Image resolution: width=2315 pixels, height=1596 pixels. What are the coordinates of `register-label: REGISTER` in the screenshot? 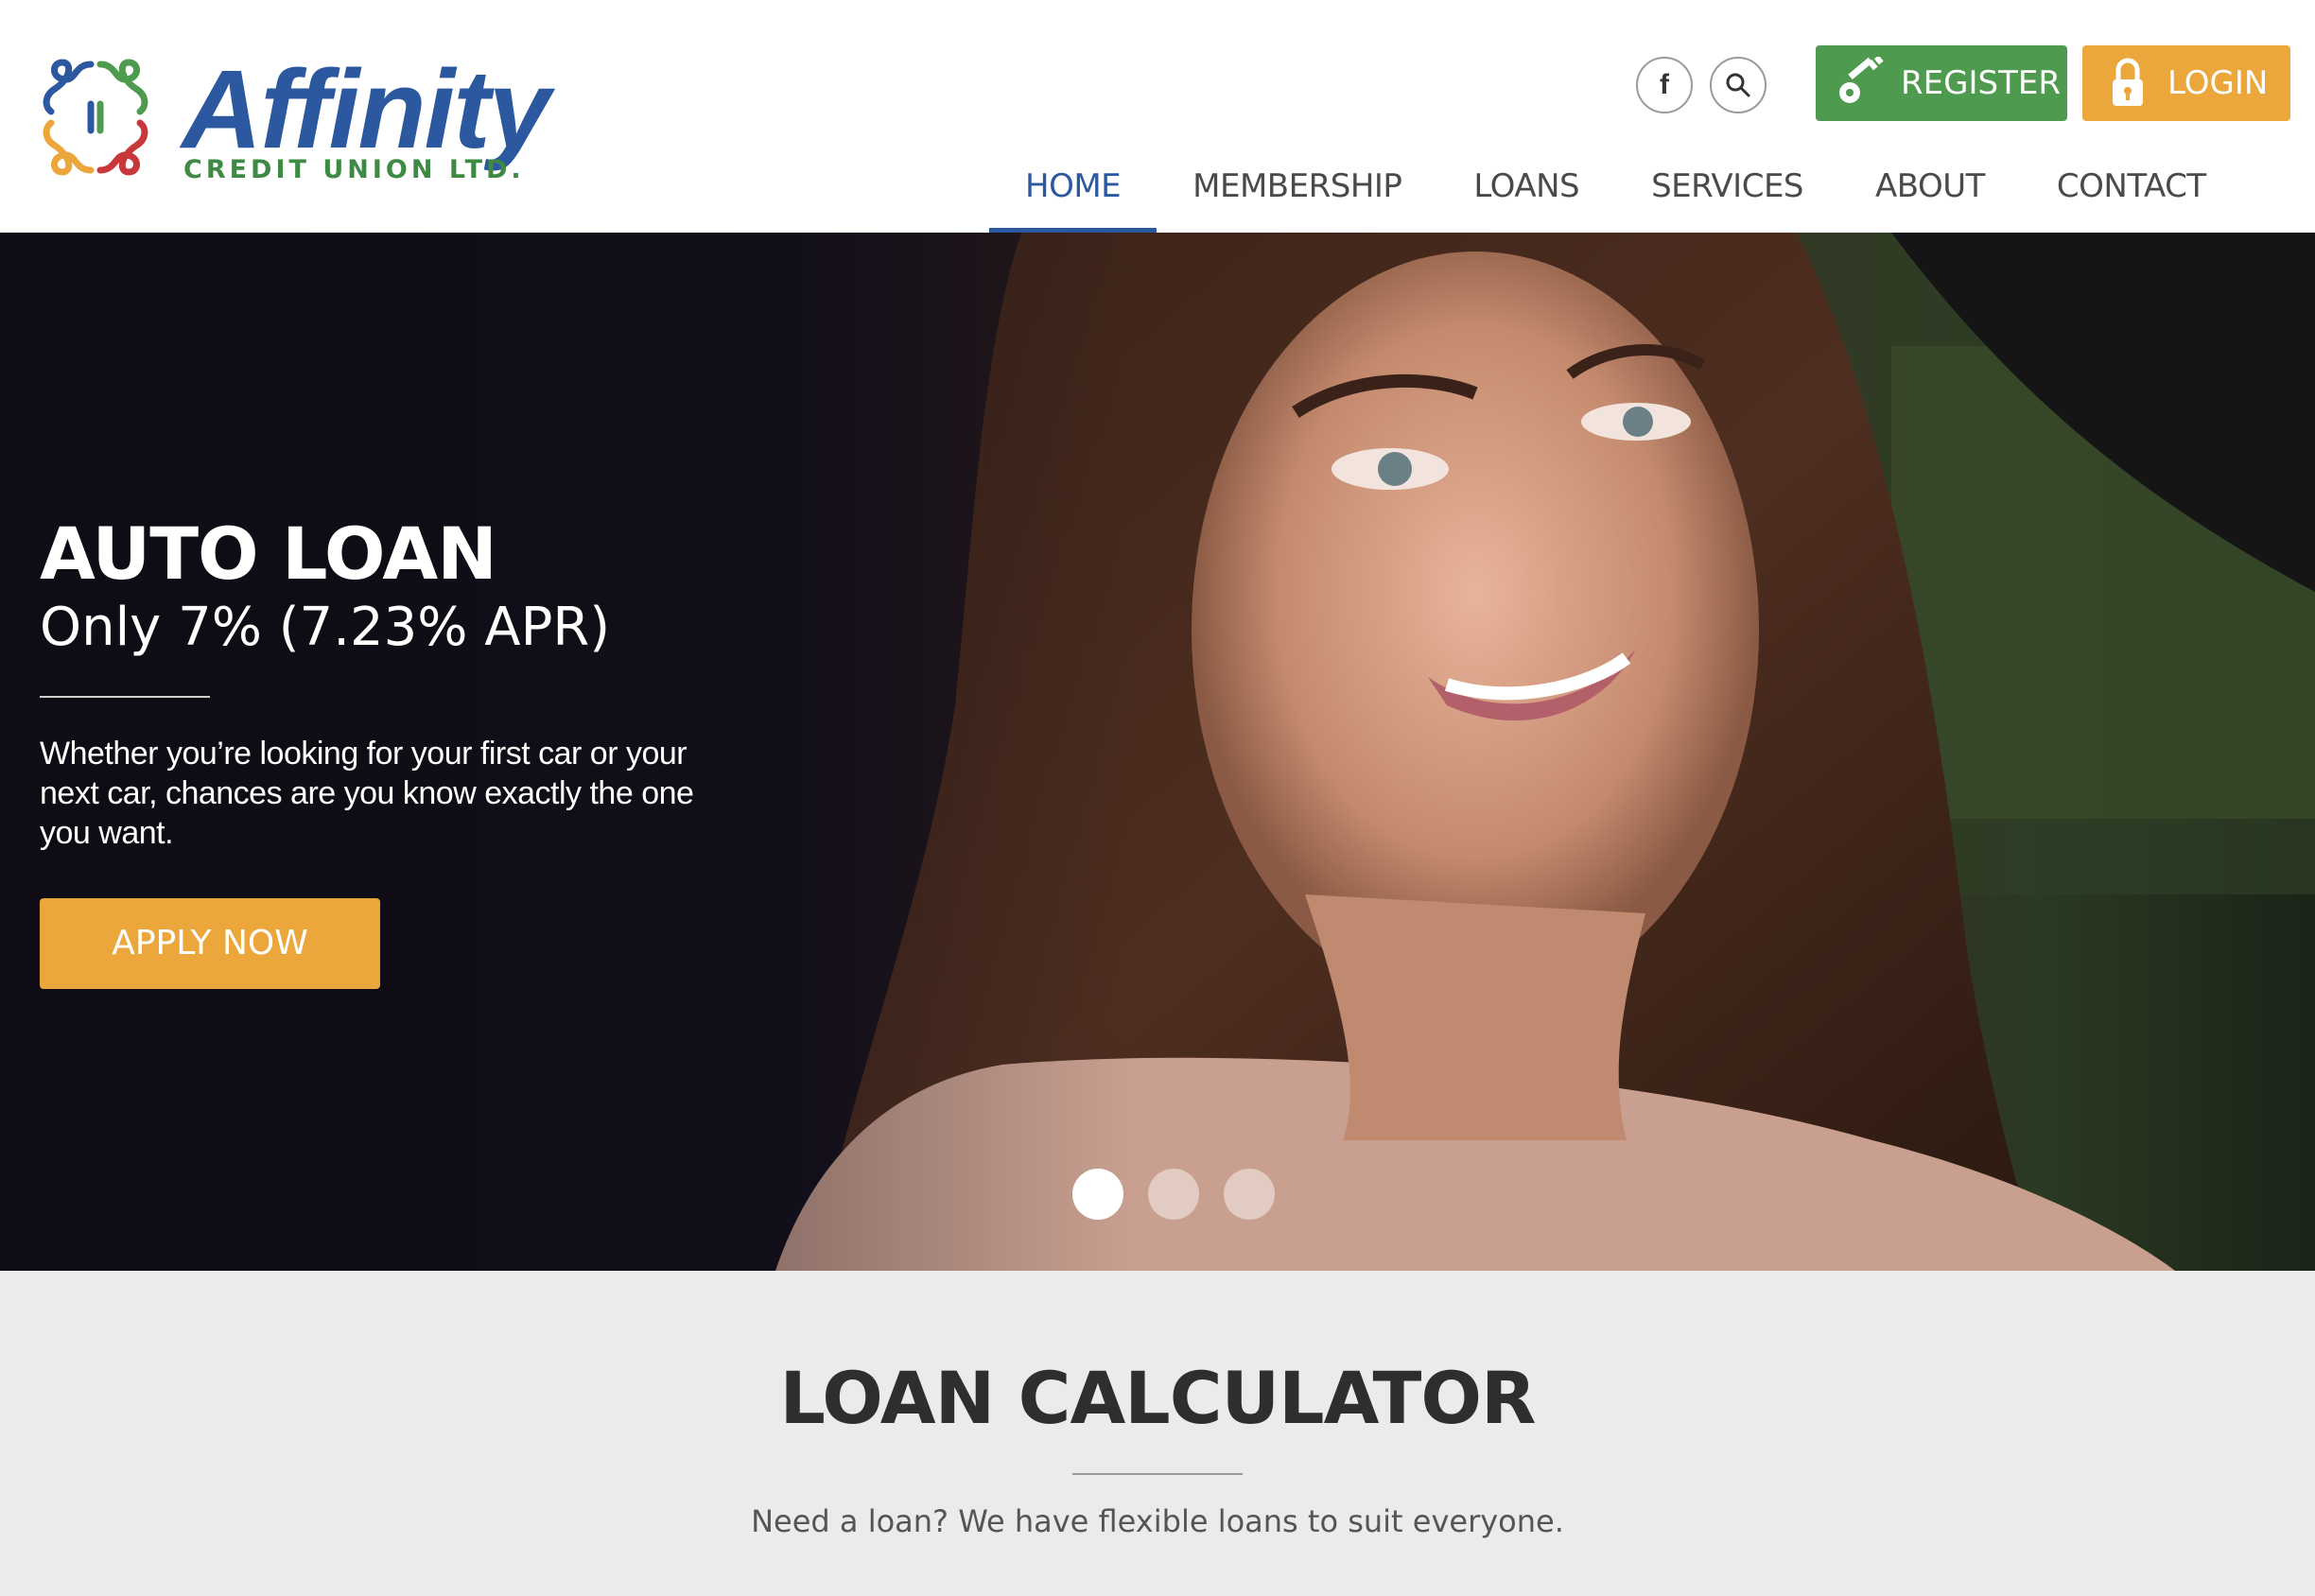 It's located at (1981, 83).